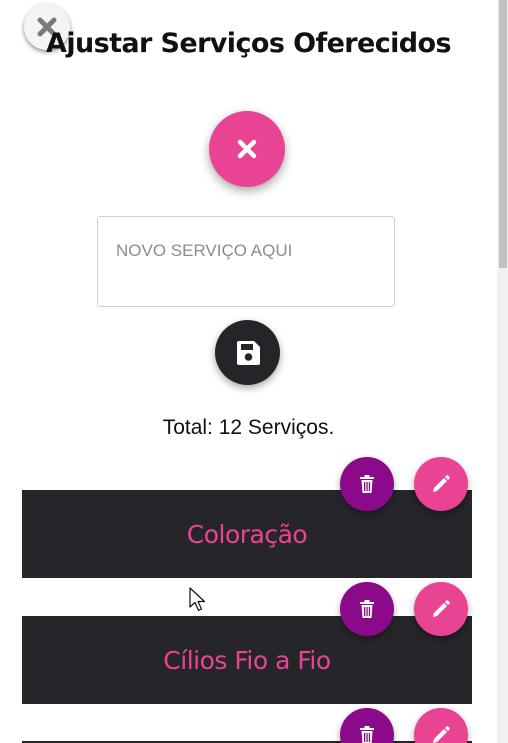  Describe the element at coordinates (503, 134) in the screenshot. I see `scrollbar-thumb` at that location.